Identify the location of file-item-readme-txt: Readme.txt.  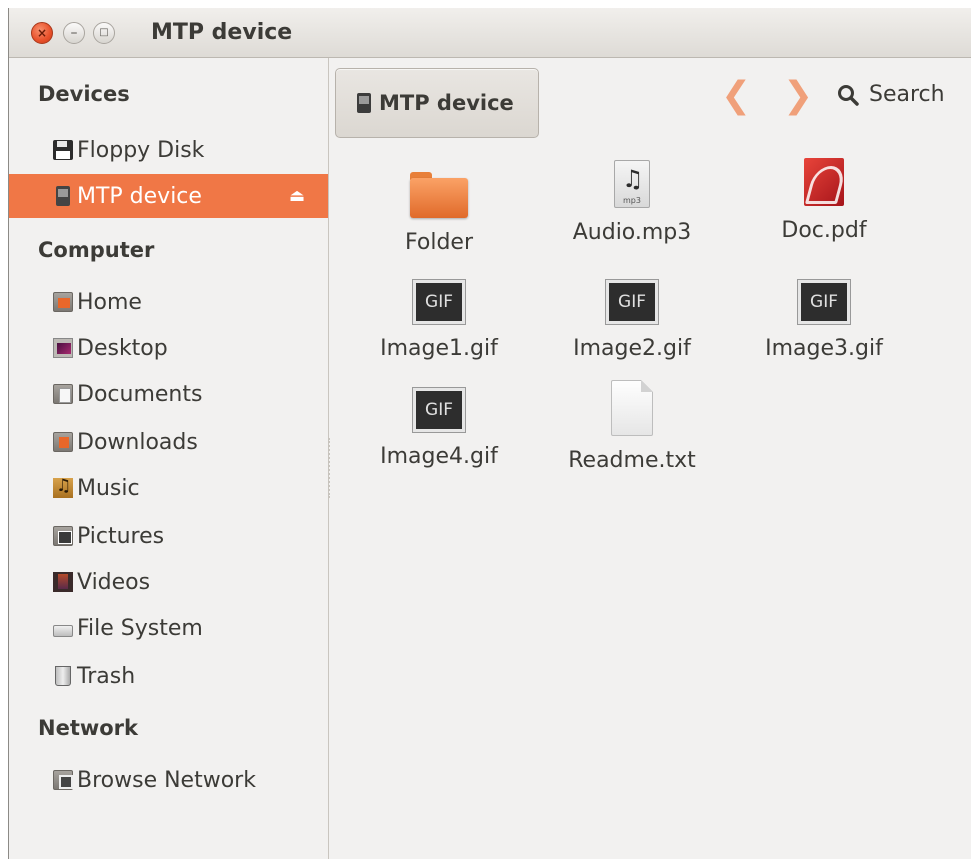
(632, 426).